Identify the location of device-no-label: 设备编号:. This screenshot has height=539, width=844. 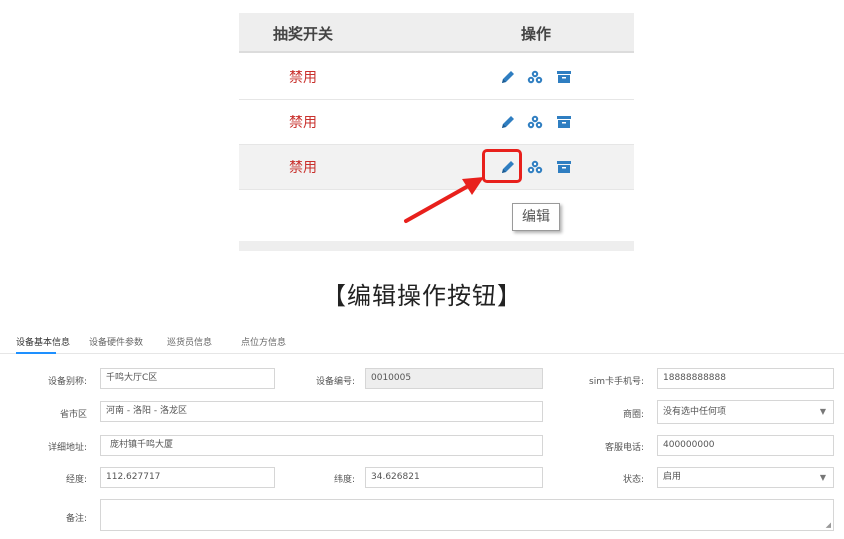
(335, 382).